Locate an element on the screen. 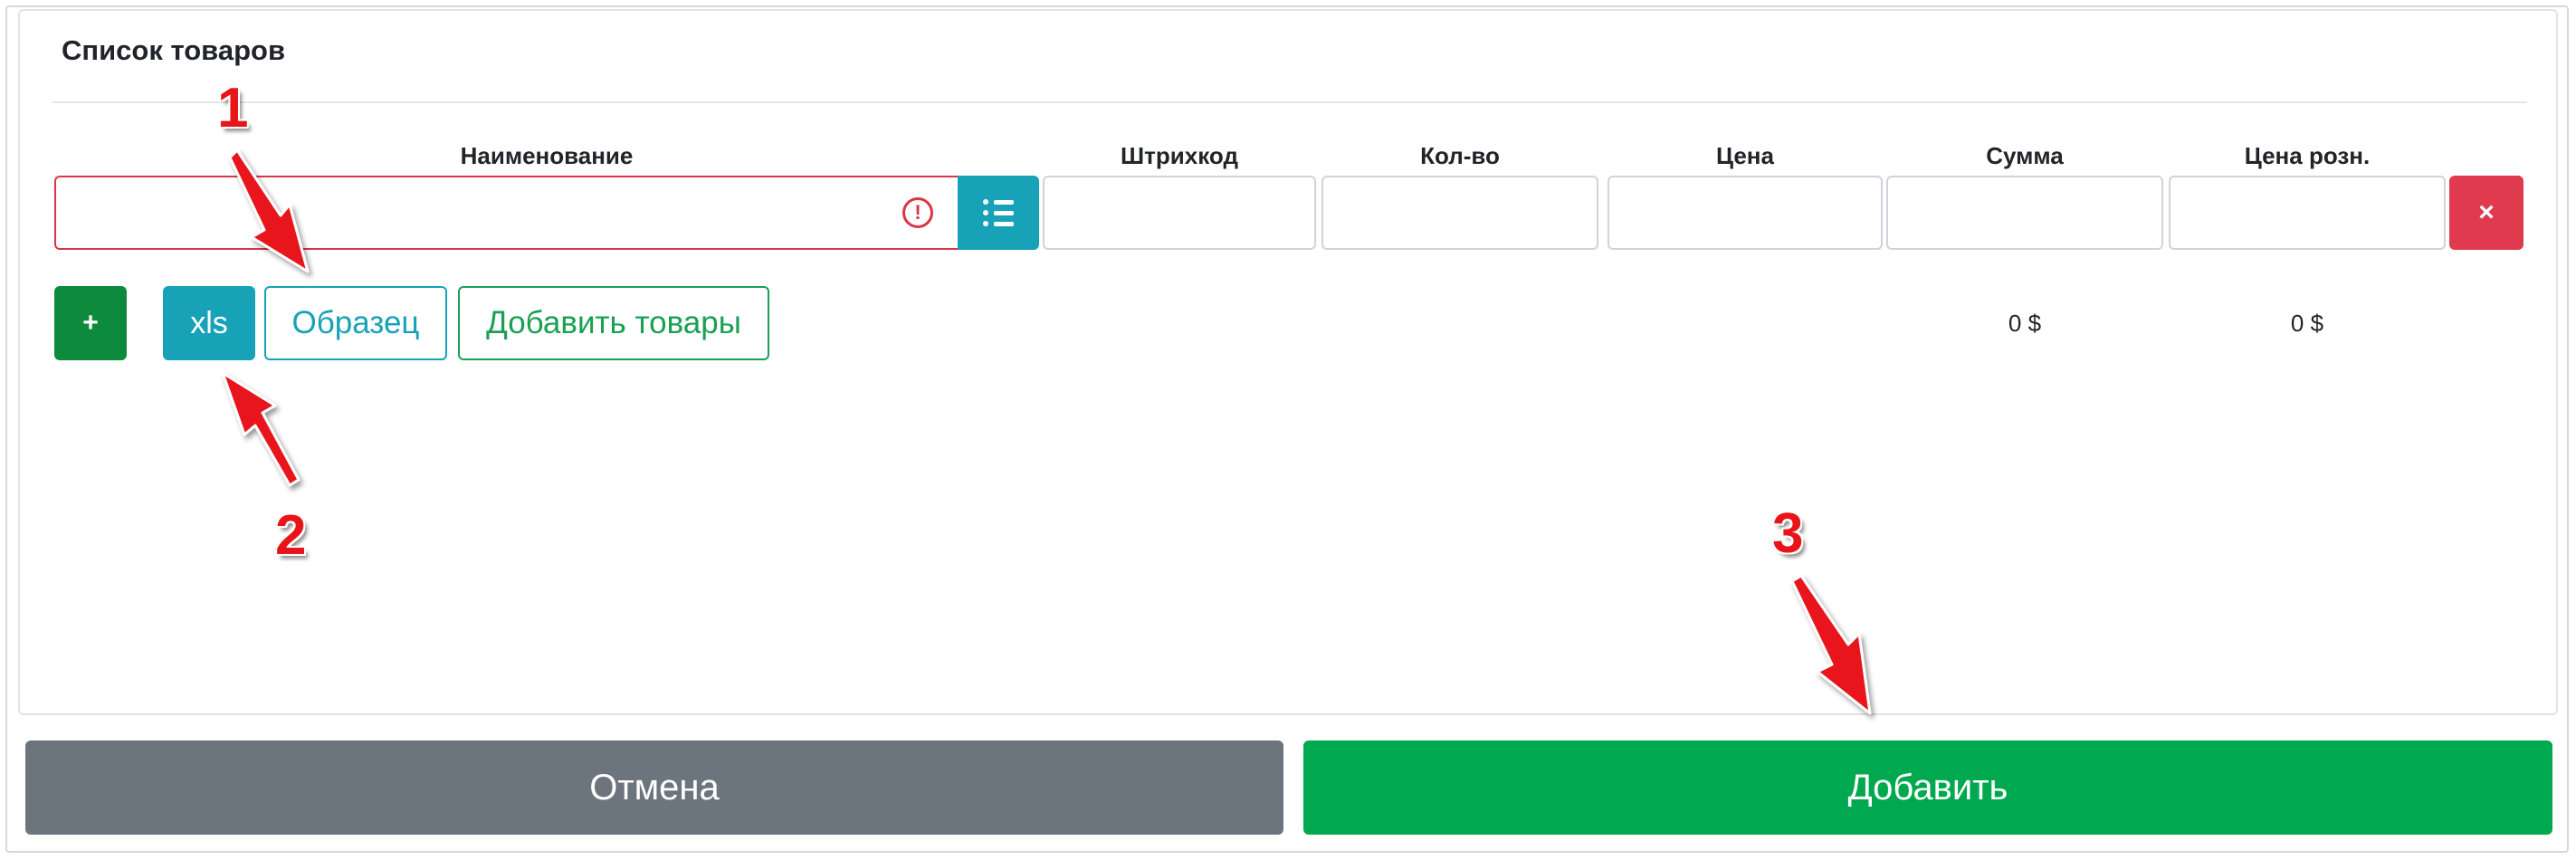 The image size is (2576, 860). callout-2: 2 is located at coordinates (291, 535).